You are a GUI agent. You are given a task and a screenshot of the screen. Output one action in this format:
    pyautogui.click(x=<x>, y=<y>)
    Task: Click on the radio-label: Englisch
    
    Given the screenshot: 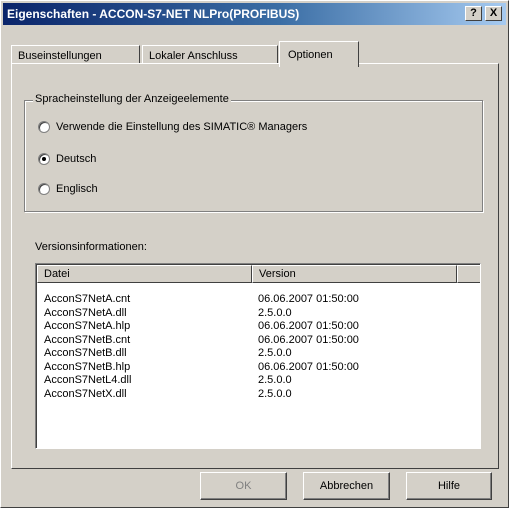 What is the action you would take?
    pyautogui.click(x=77, y=189)
    